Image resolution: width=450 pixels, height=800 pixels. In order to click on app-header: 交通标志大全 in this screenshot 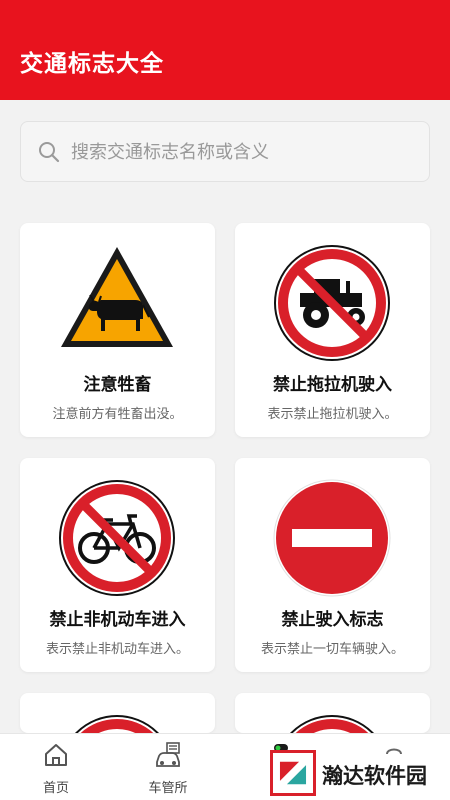, I will do `click(225, 50)`.